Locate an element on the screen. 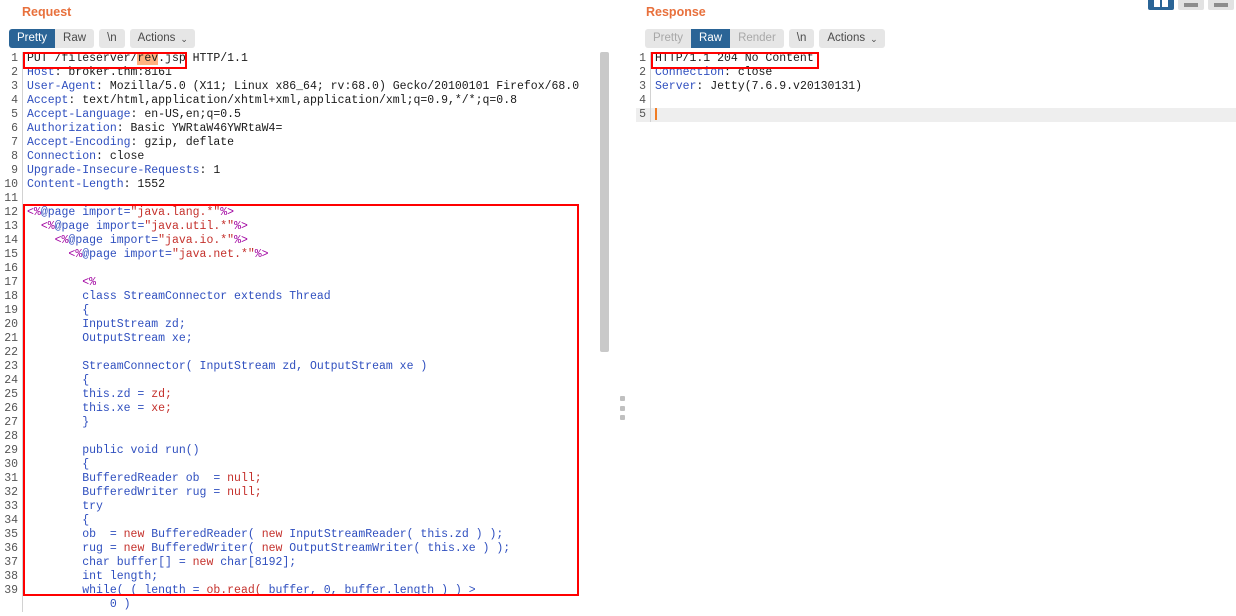 The width and height of the screenshot is (1236, 616). code-line: 31 BufferedReader ob = null; is located at coordinates (305, 479).